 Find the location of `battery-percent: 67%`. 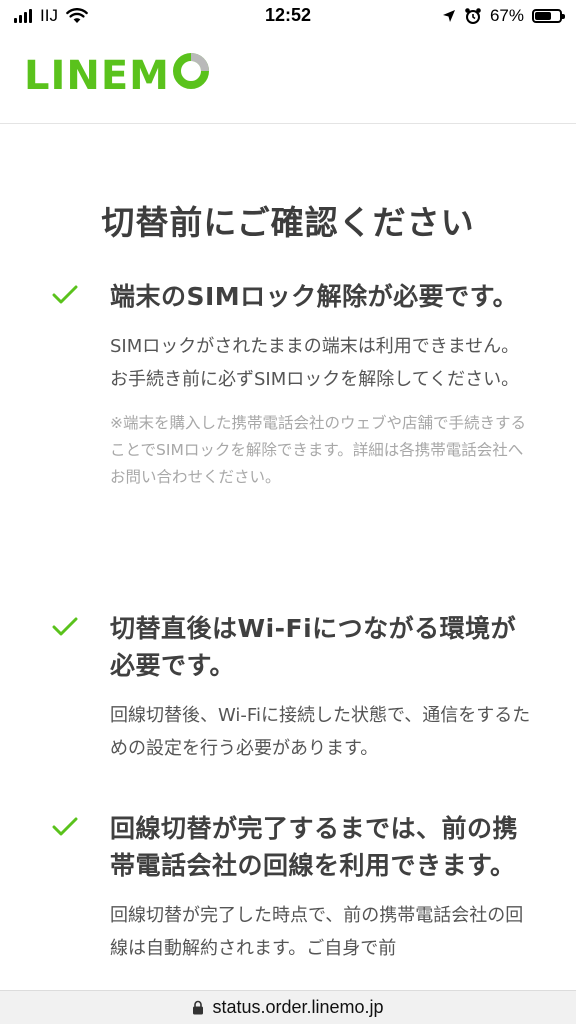

battery-percent: 67% is located at coordinates (506, 15).